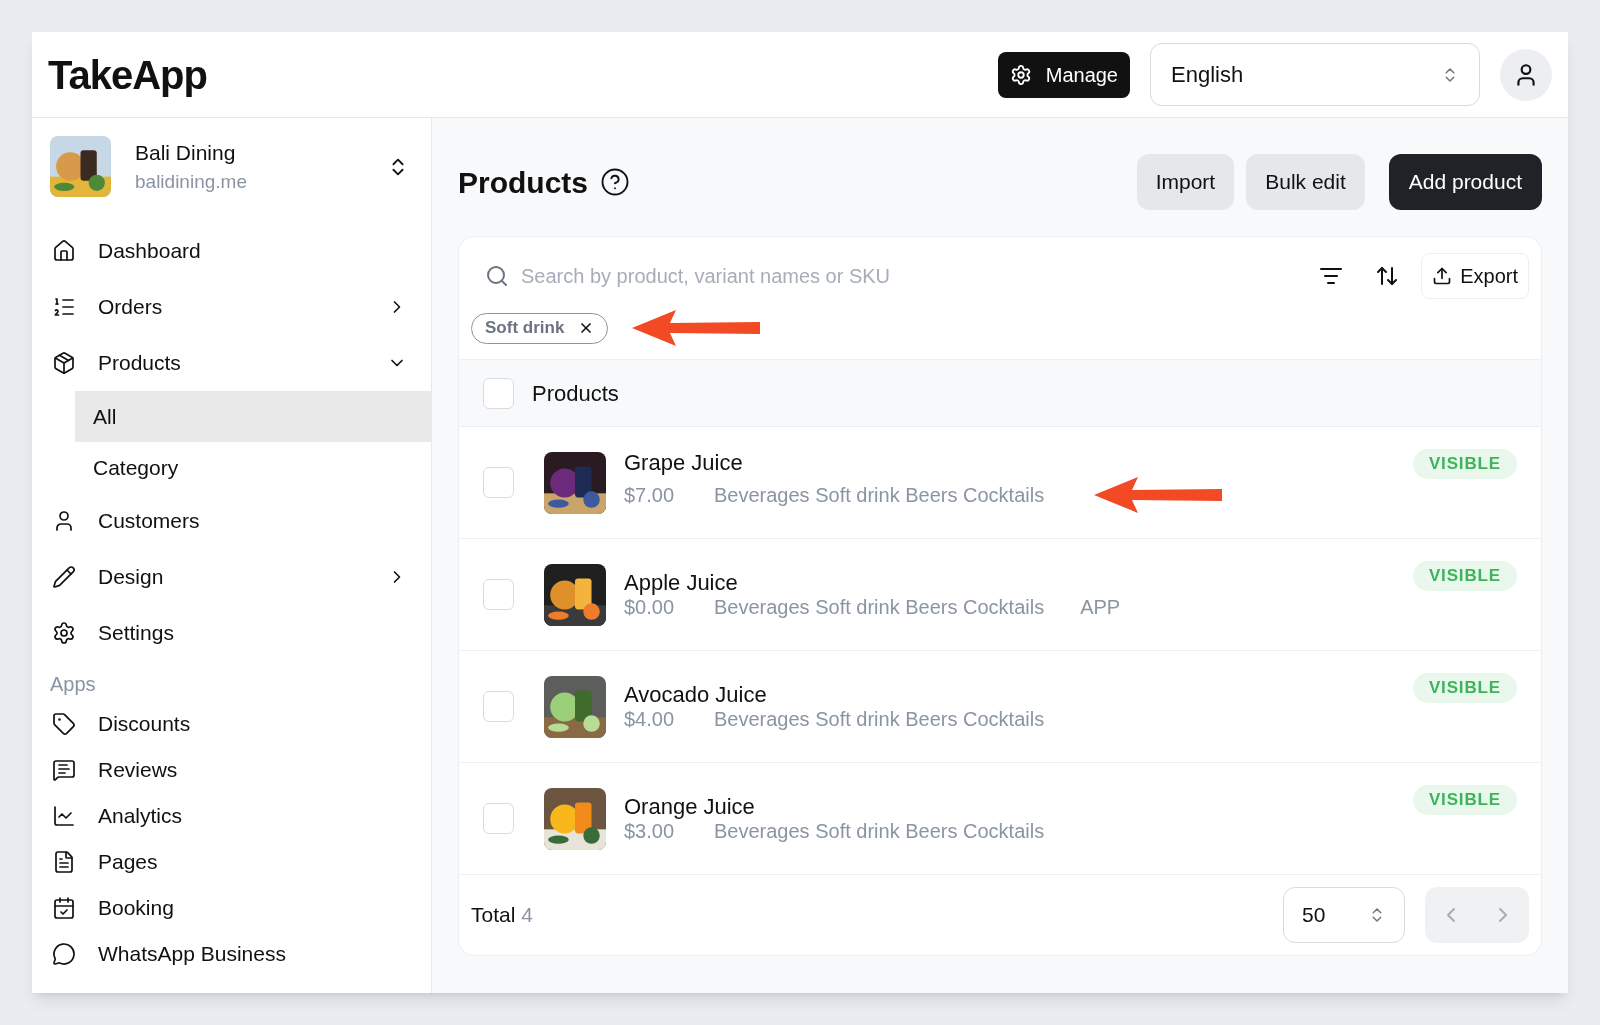 This screenshot has width=1600, height=1025. What do you see at coordinates (650, 718) in the screenshot?
I see `product-price: $4.00` at bounding box center [650, 718].